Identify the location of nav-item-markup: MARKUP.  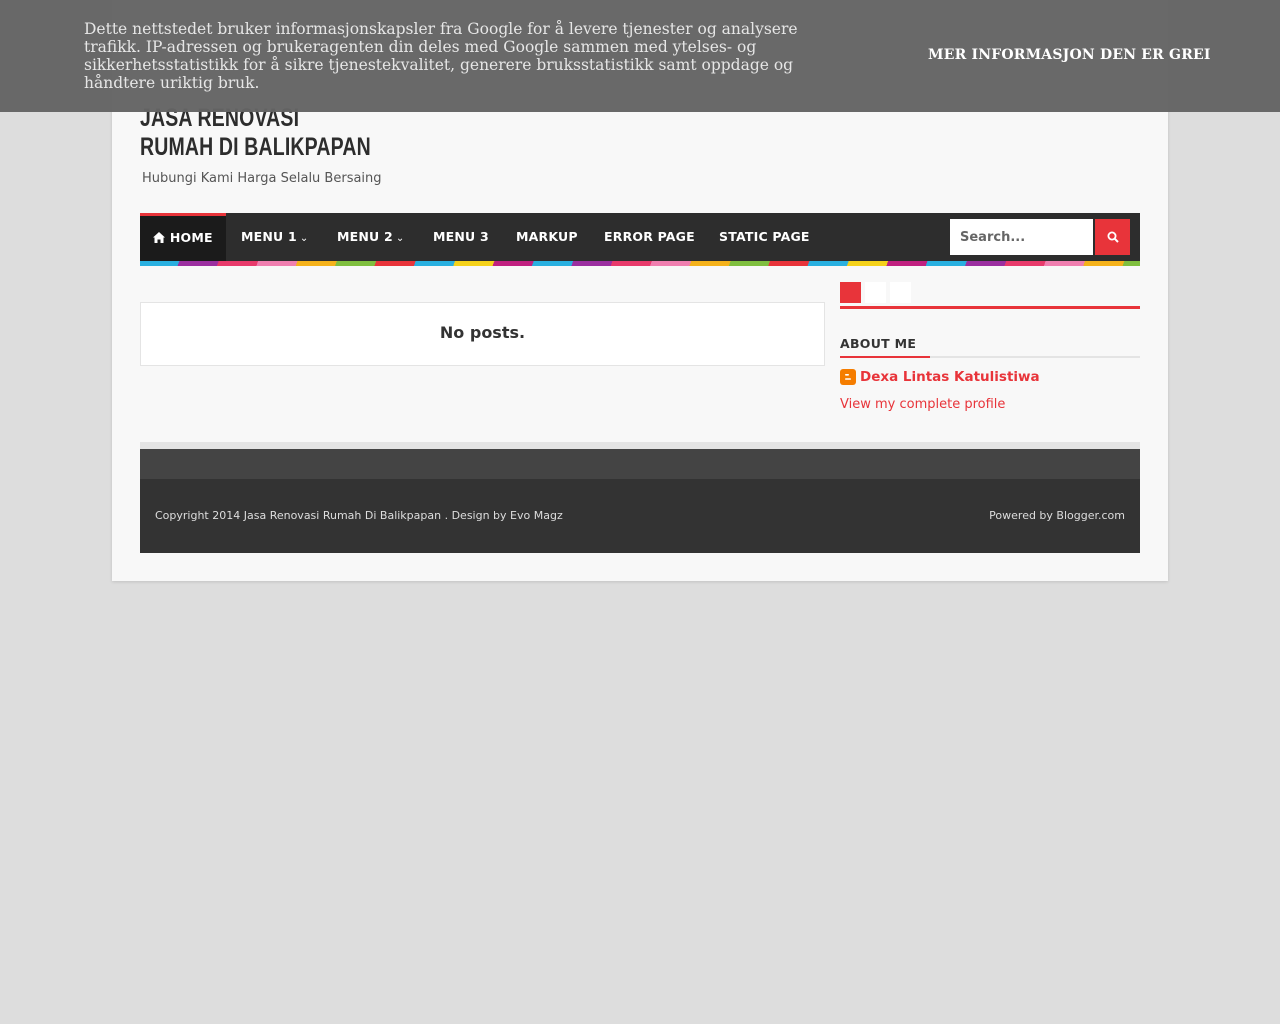
(547, 237).